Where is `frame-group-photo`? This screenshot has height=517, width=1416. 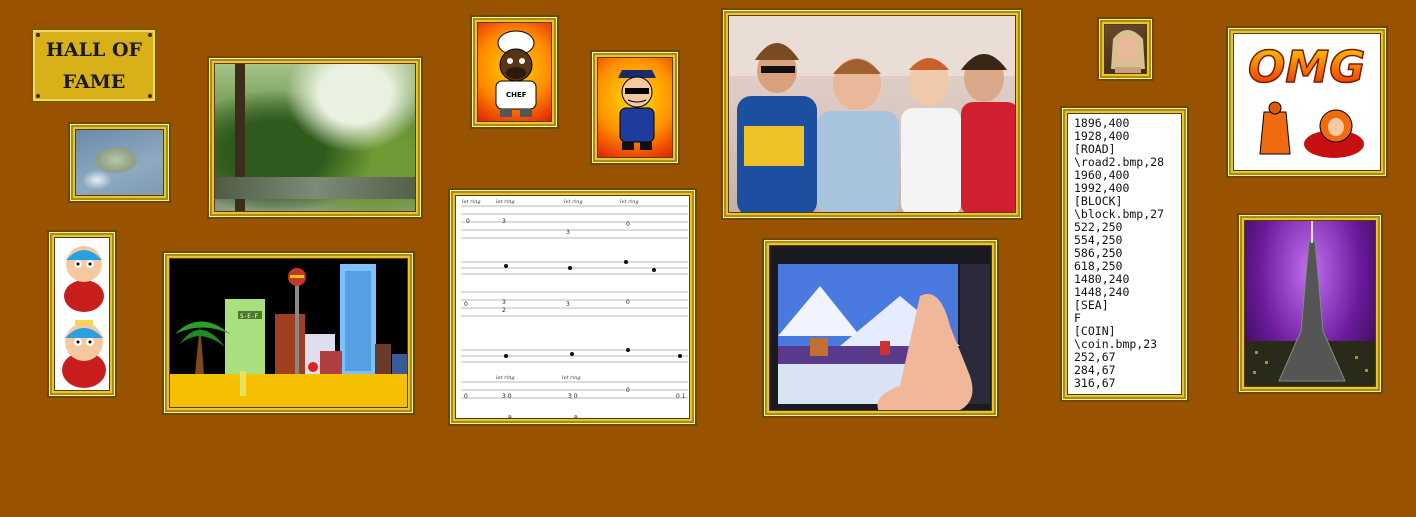 frame-group-photo is located at coordinates (872, 114).